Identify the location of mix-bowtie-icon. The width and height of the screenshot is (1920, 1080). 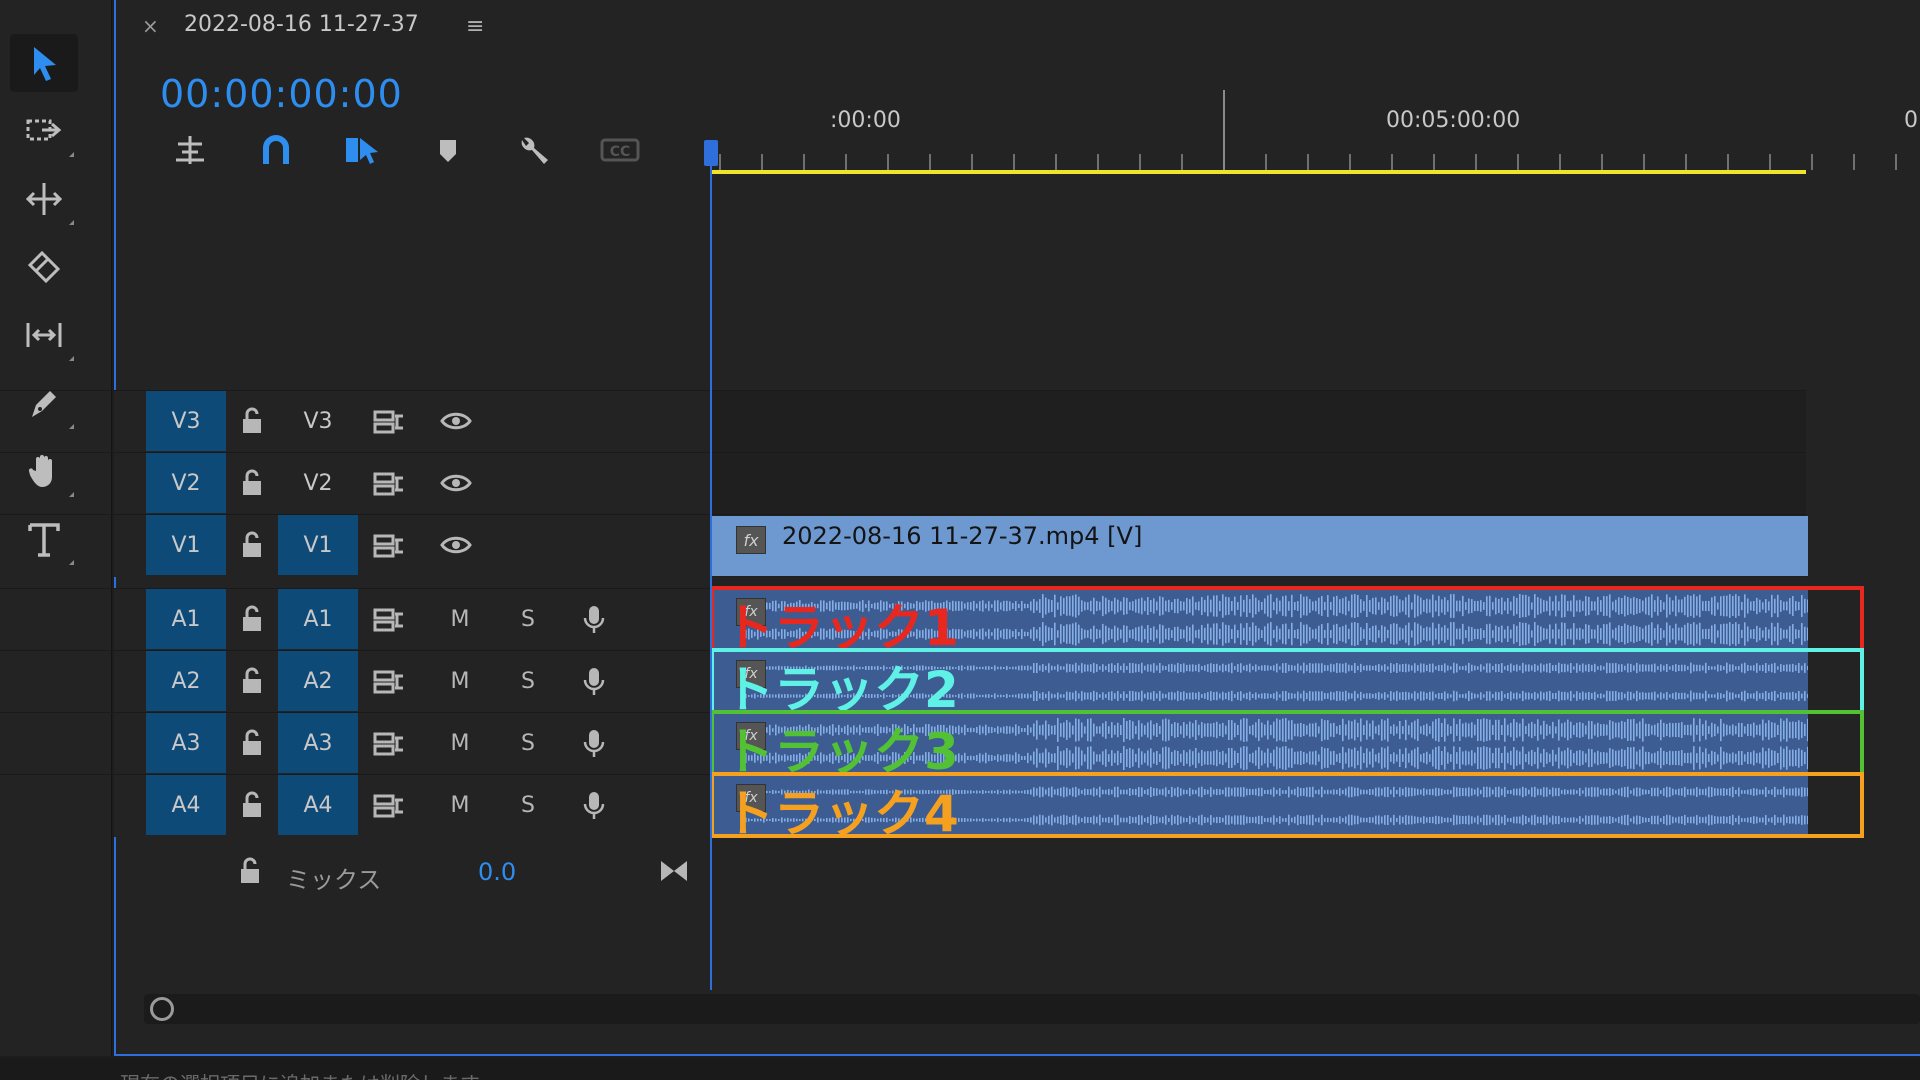
(674, 873).